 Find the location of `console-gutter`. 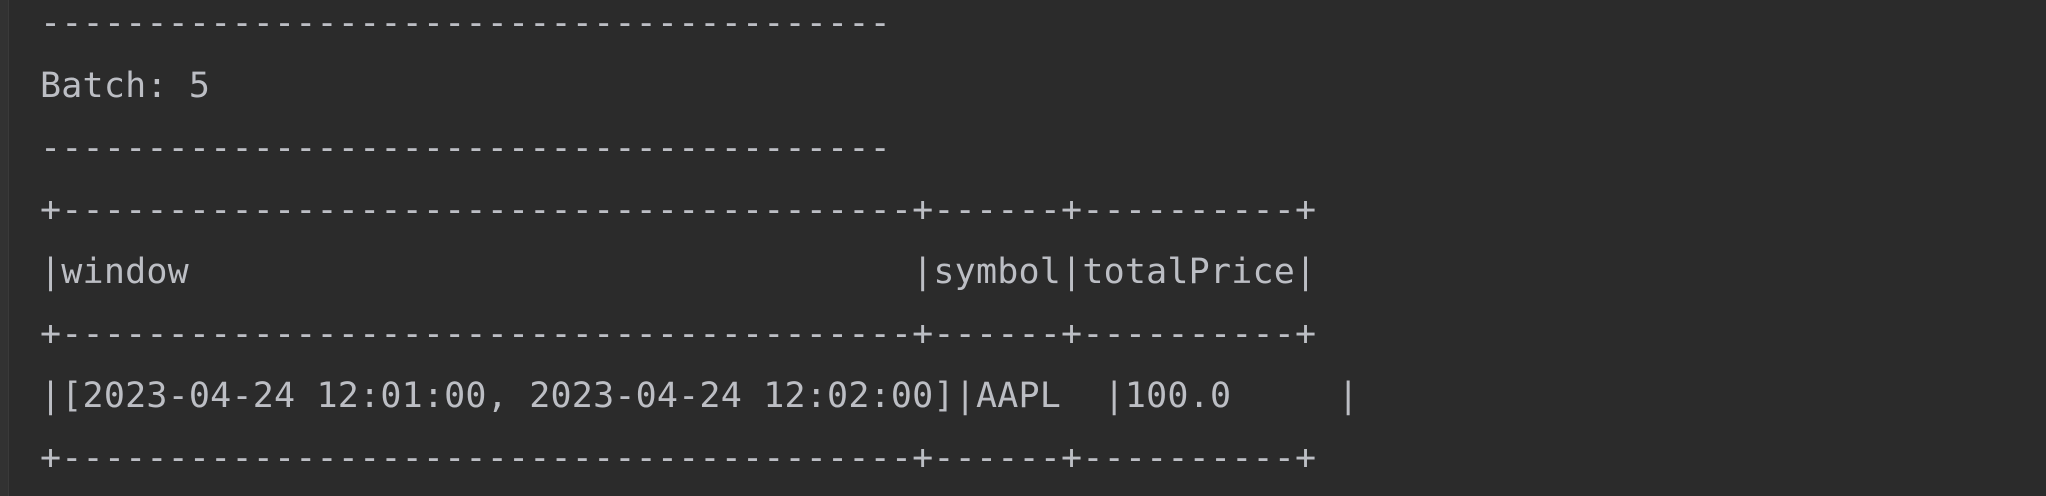

console-gutter is located at coordinates (4, 248).